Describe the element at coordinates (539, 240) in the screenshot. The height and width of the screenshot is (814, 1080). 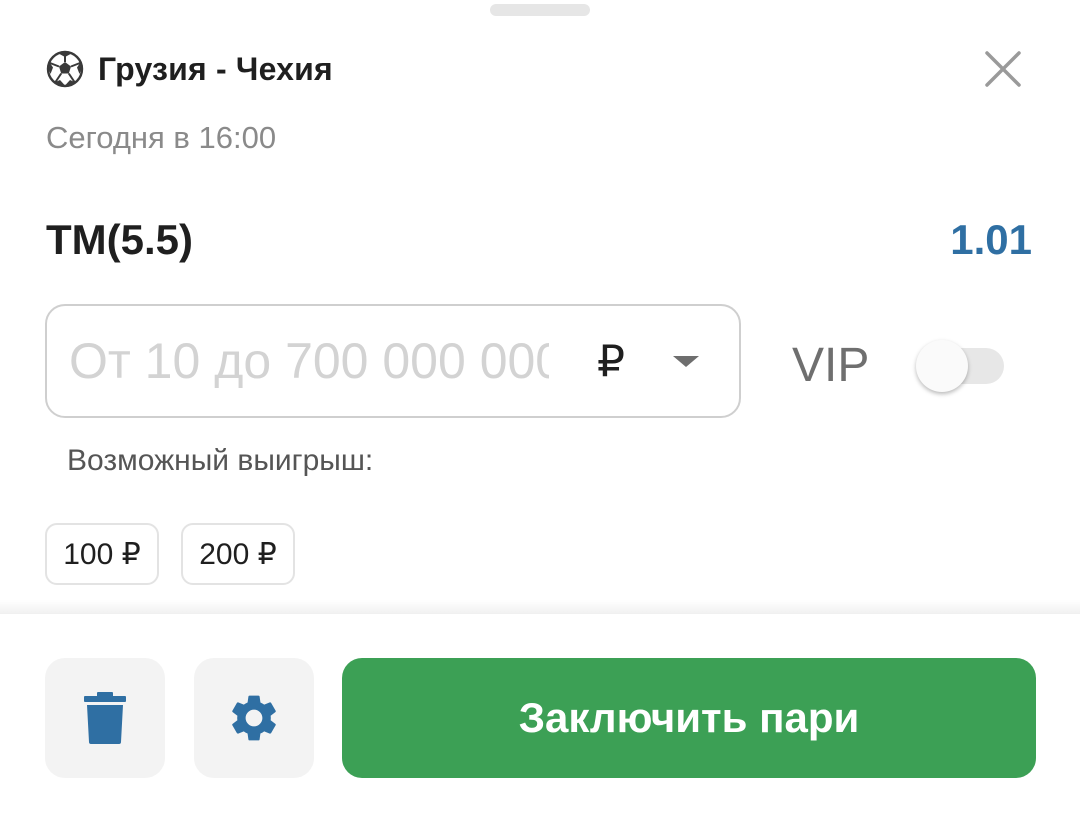
I see `bet-selection: ТМ(5.5) 1.01` at that location.